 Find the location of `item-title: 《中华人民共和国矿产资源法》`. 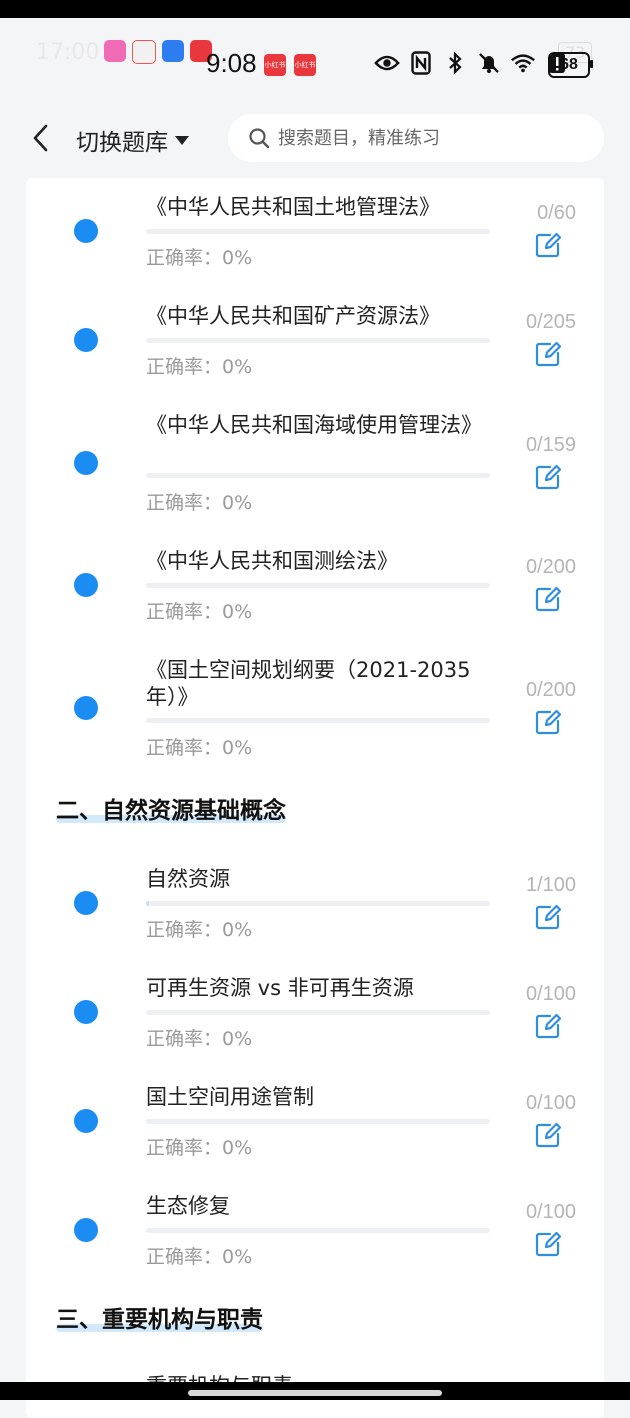

item-title: 《中华人民共和国矿产资源法》 is located at coordinates (293, 316).